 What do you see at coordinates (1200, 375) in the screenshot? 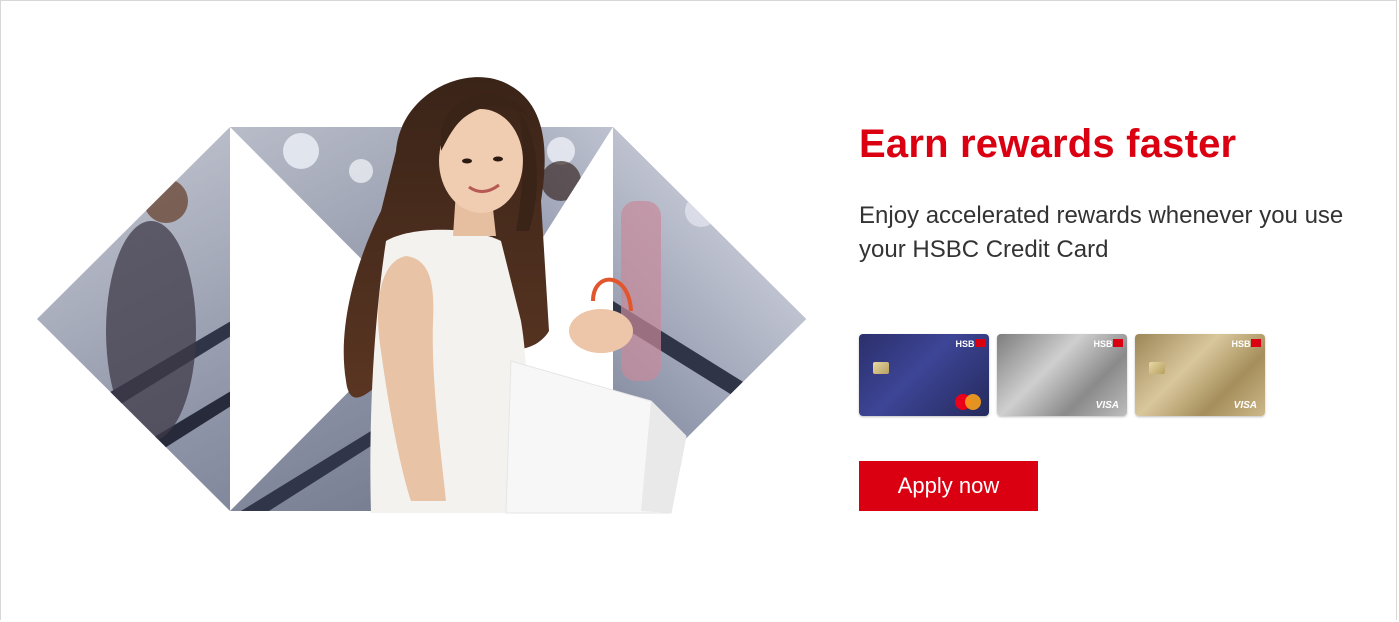
I see `gold-card: HSBC VISA` at bounding box center [1200, 375].